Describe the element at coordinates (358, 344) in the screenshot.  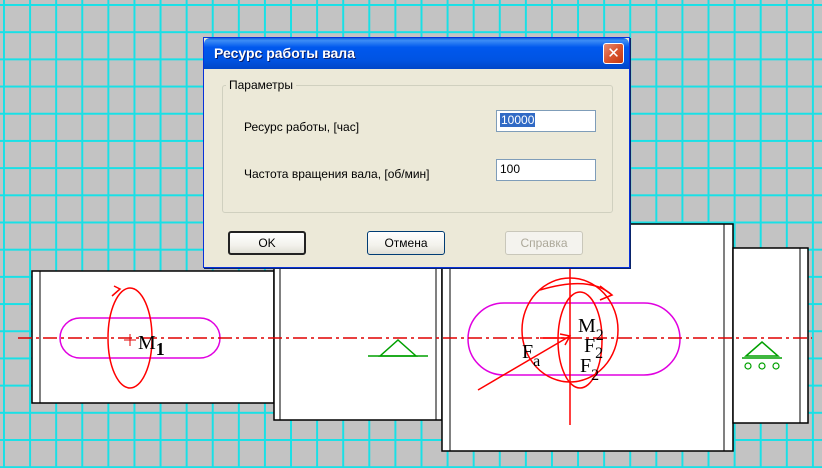
I see `shaft-section-middle` at that location.